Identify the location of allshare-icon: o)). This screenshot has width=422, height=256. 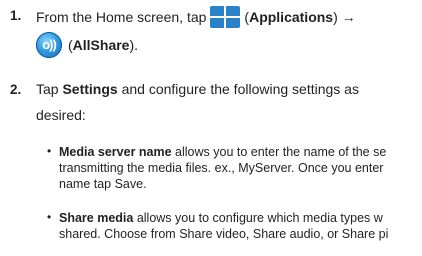
(49, 45).